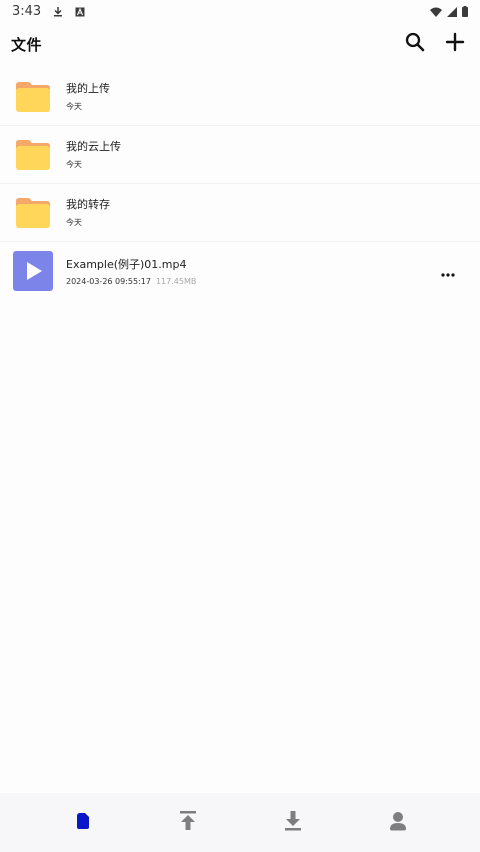  What do you see at coordinates (240, 44) in the screenshot?
I see `app-header: 文件` at bounding box center [240, 44].